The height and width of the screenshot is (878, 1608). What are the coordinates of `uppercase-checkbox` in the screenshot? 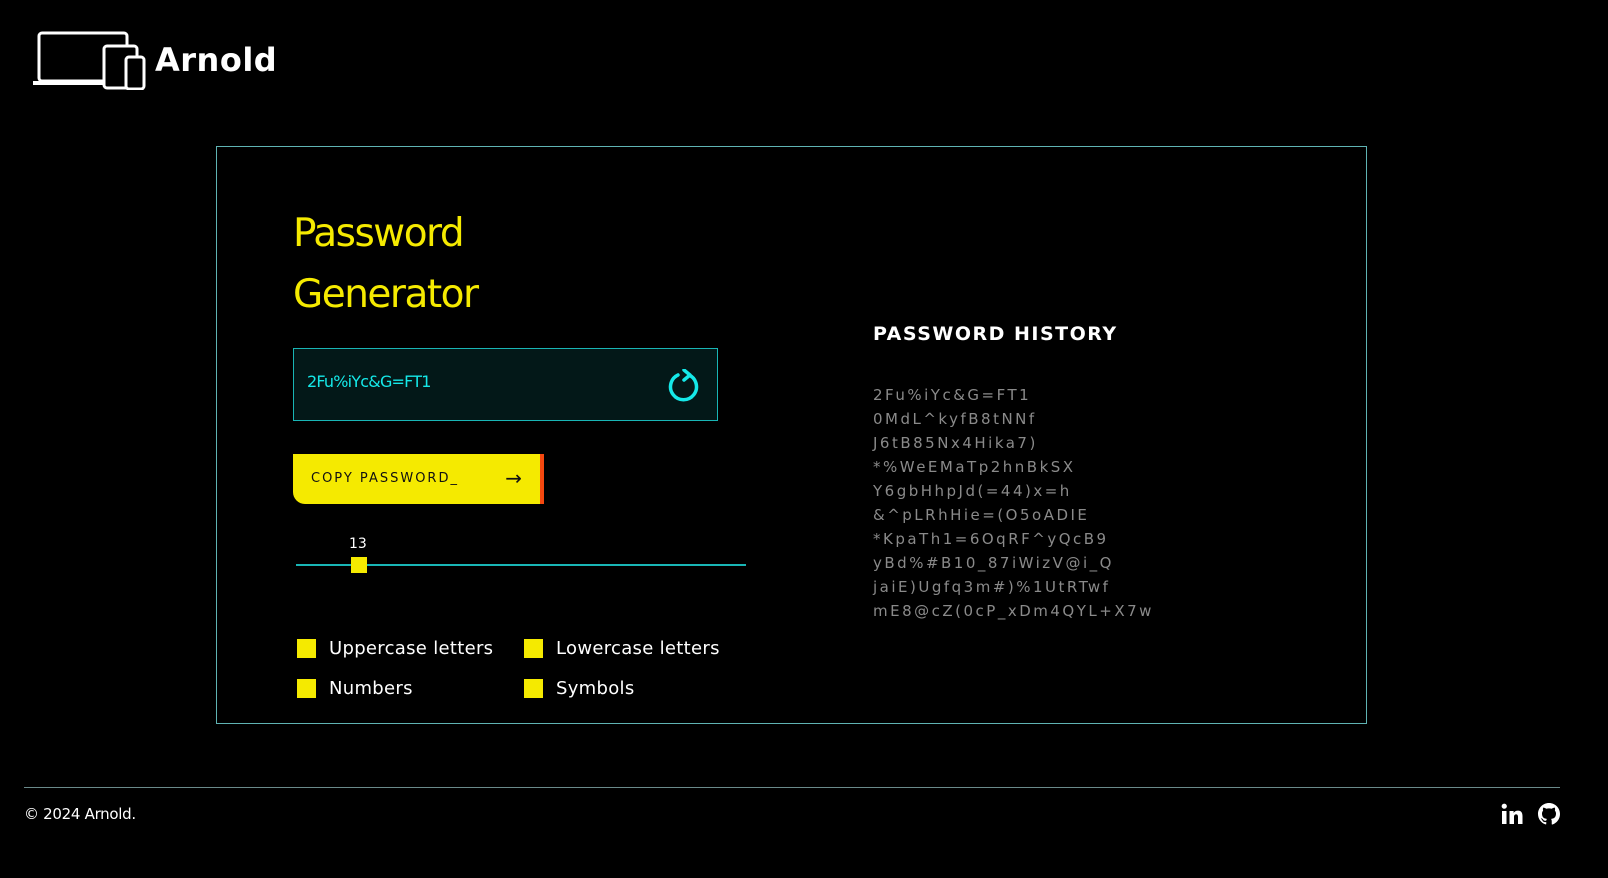 It's located at (306, 648).